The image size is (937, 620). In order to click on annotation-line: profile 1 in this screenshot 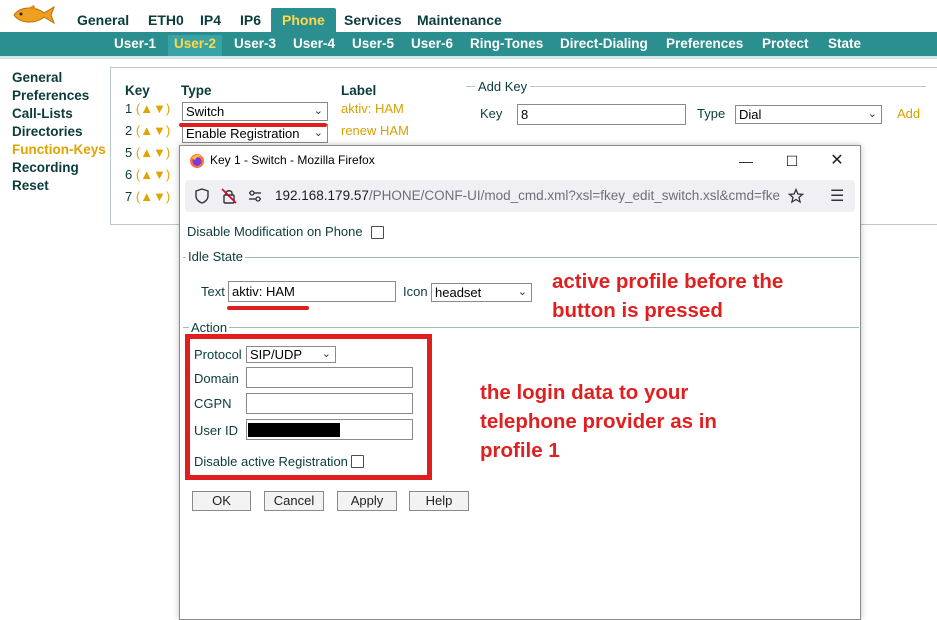, I will do `click(520, 450)`.